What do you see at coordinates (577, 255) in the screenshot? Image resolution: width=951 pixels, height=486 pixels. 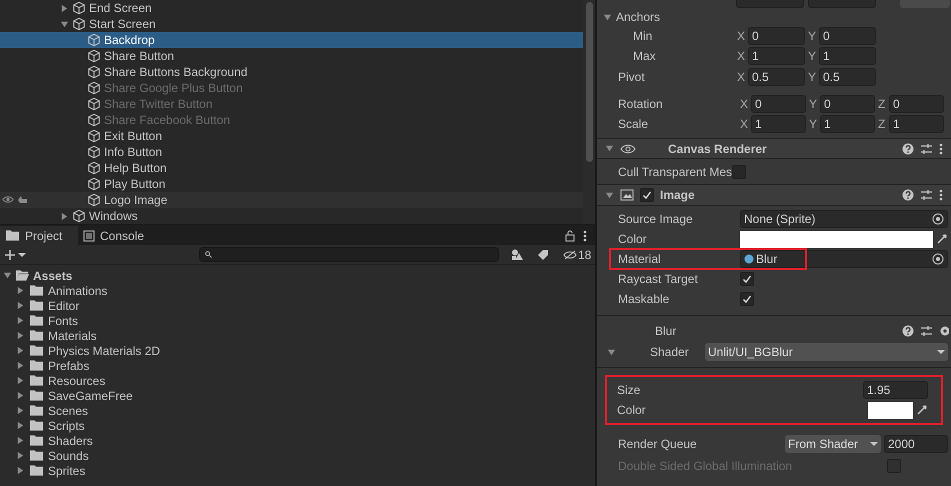 I see `hidden-packages-toggle: 18` at bounding box center [577, 255].